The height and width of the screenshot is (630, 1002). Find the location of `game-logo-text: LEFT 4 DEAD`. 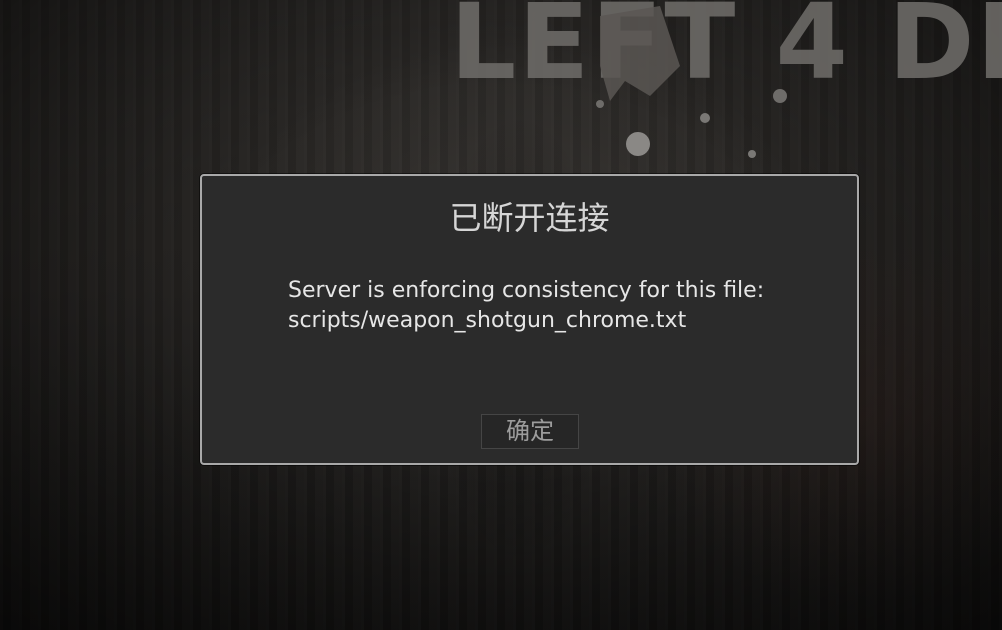

game-logo-text: LEFT 4 DEAD is located at coordinates (726, 51).